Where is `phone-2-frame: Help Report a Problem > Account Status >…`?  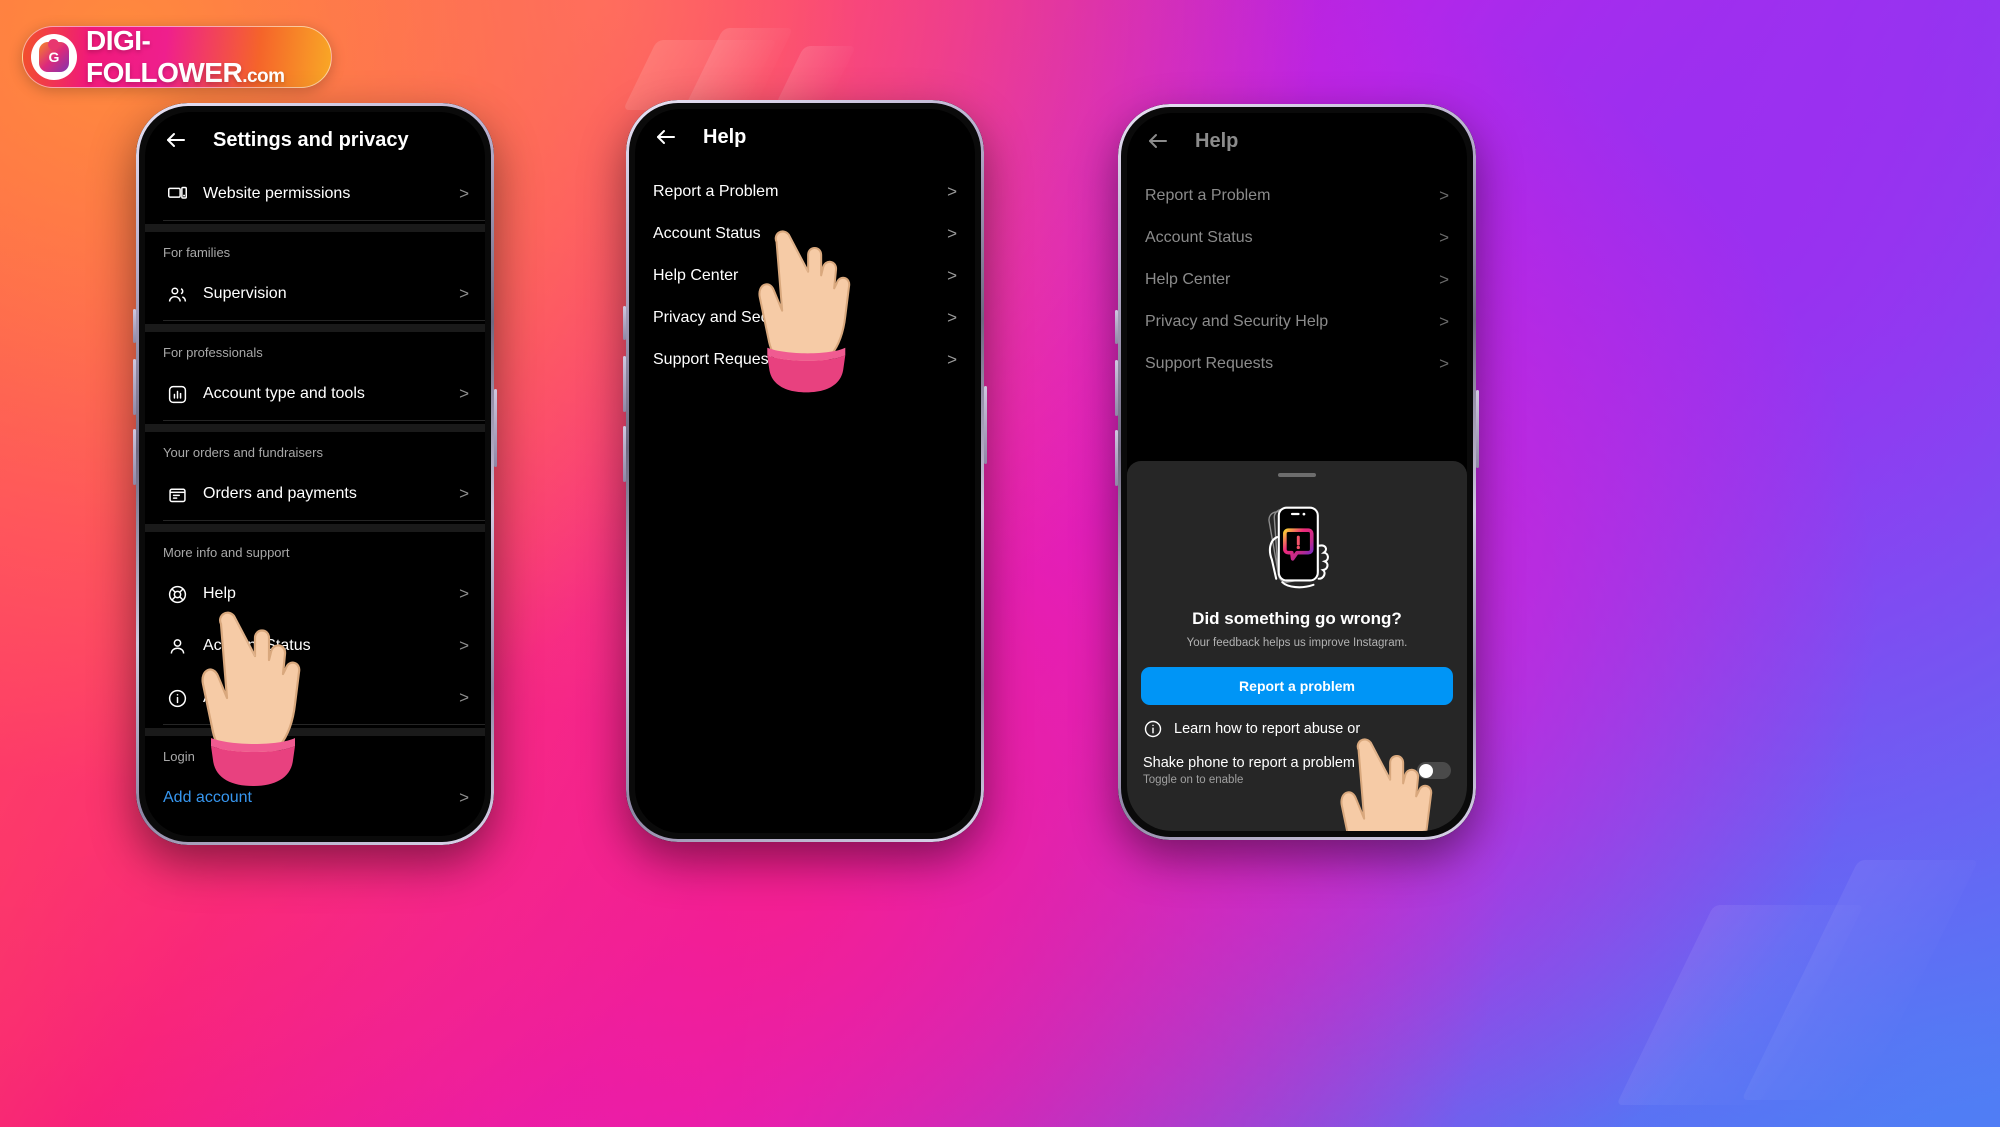 phone-2-frame: Help Report a Problem > Account Status >… is located at coordinates (805, 471).